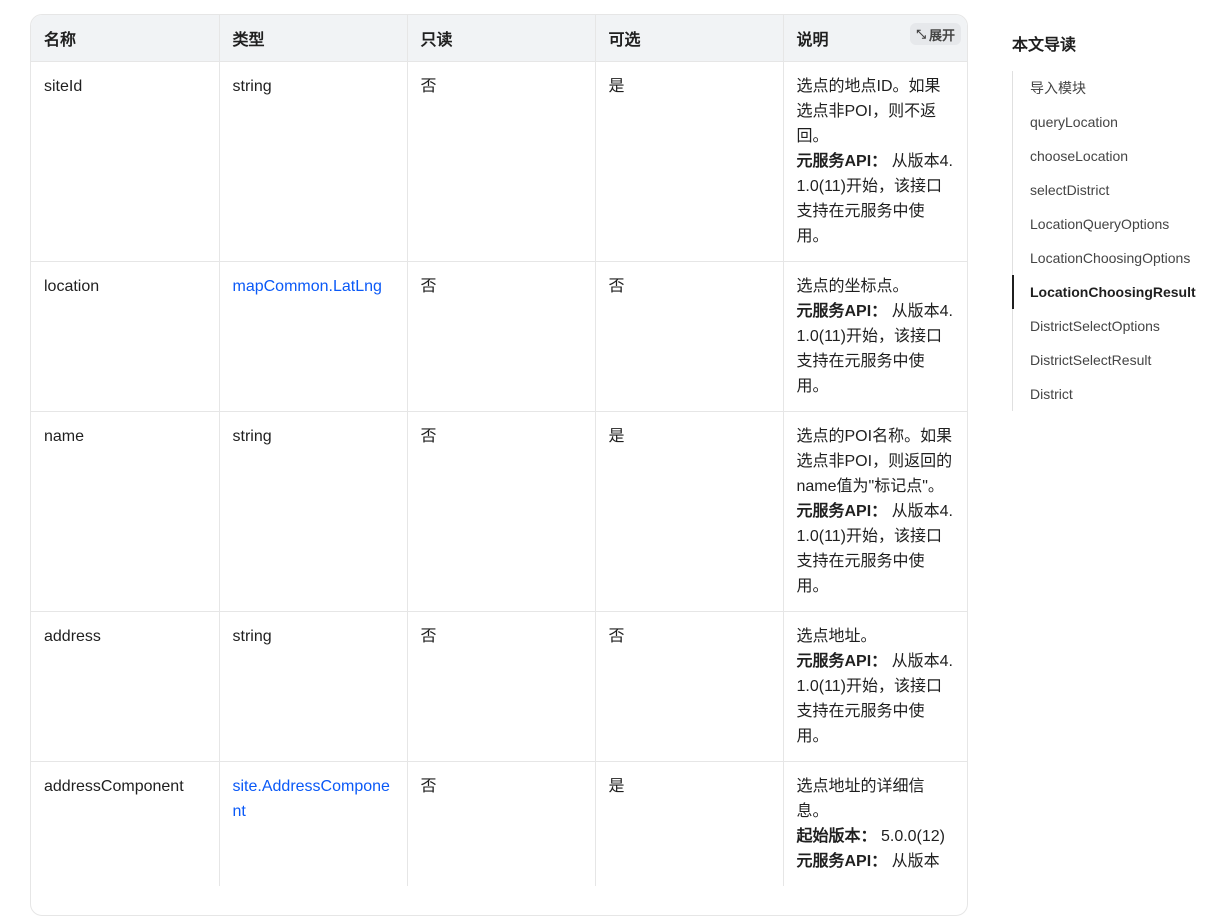 This screenshot has width=1230, height=916. What do you see at coordinates (868, 111) in the screenshot?
I see `description-text: 选点的地点ID。如果选点非POI，则不返回。` at bounding box center [868, 111].